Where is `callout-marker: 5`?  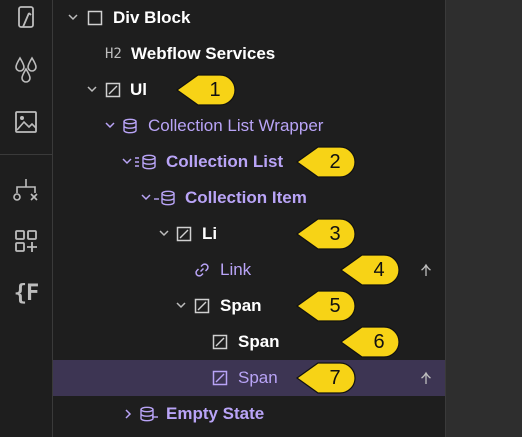
callout-marker: 5 is located at coordinates (327, 306).